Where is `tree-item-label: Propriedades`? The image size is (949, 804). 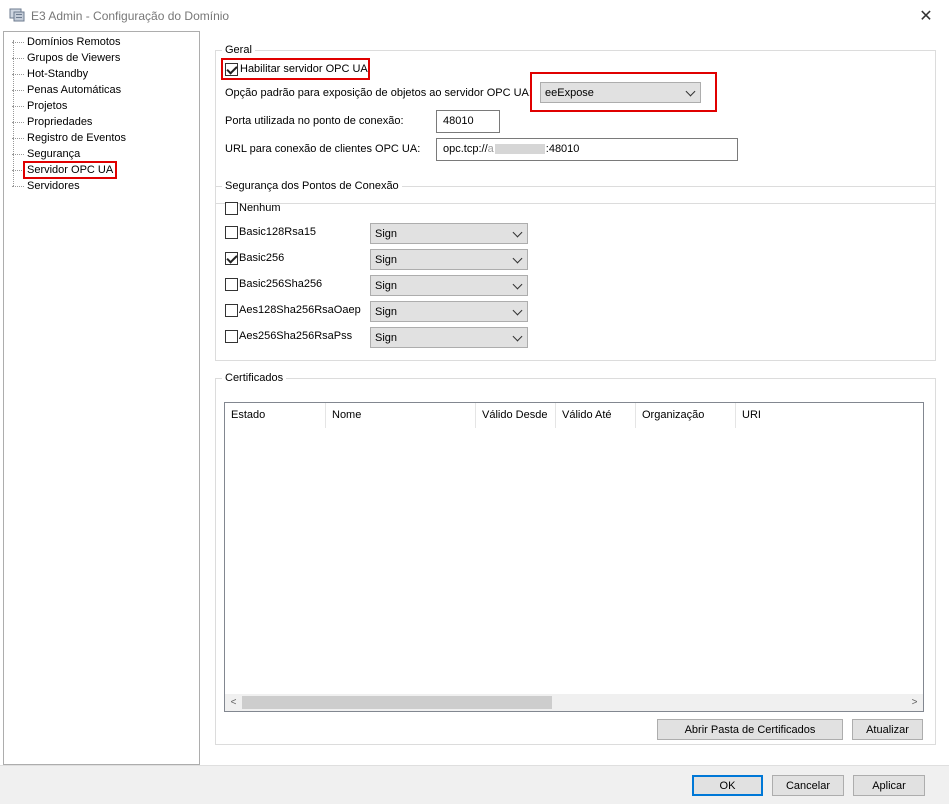
tree-item-label: Propriedades is located at coordinates (60, 122).